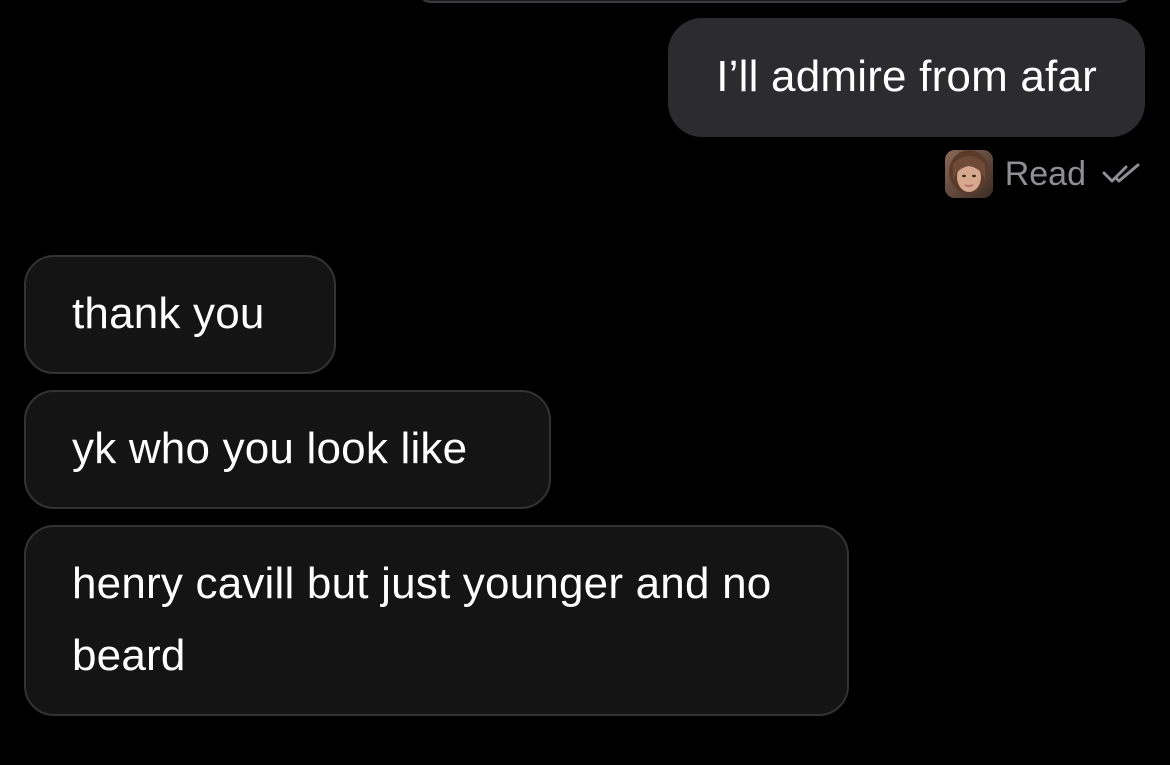 Image resolution: width=1170 pixels, height=765 pixels. I want to click on incoming-message-bubble: thank you, so click(180, 314).